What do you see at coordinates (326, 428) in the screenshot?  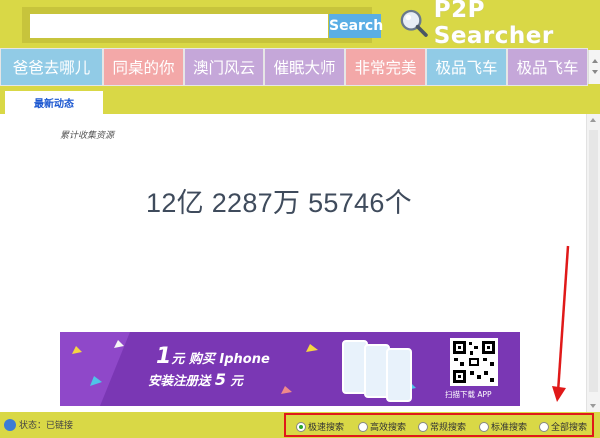 I see `radio-label: 极速搜索` at bounding box center [326, 428].